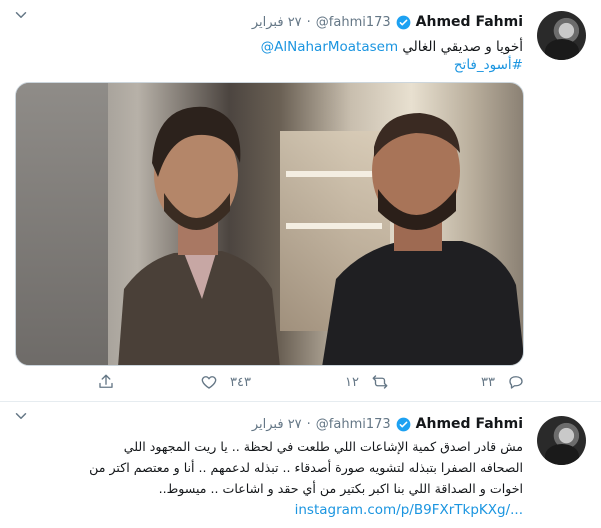 The width and height of the screenshot is (601, 528). I want to click on tweet-actions: ٣٤٣ ١٢ ٣٣, so click(300, 383).